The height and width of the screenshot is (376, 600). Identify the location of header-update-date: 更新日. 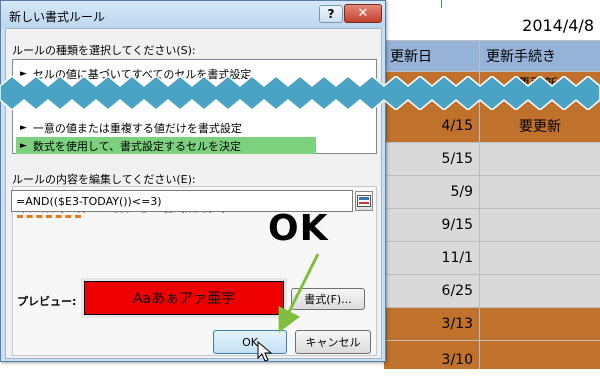
(431, 56).